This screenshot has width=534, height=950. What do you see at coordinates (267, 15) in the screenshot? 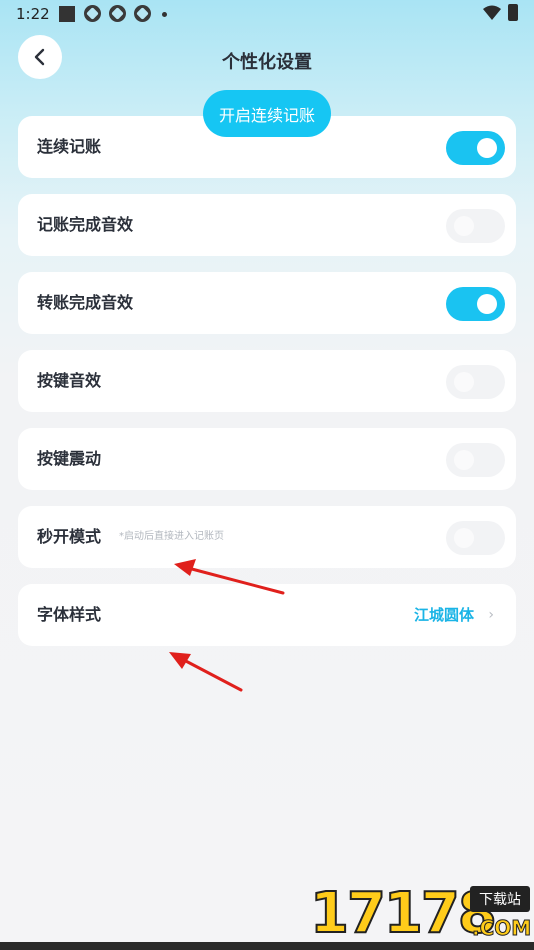
I see `status-bar: 1:22` at bounding box center [267, 15].